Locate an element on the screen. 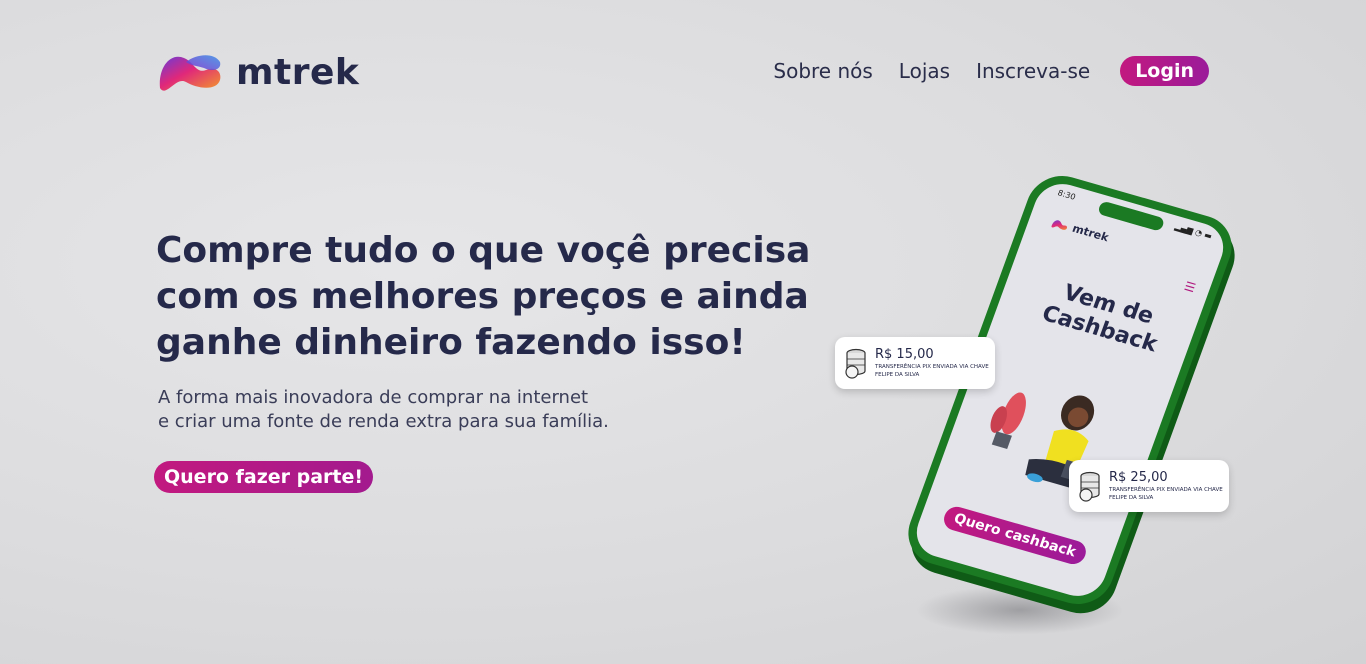 This screenshot has height=664, width=1366. login-button: Login is located at coordinates (1164, 71).